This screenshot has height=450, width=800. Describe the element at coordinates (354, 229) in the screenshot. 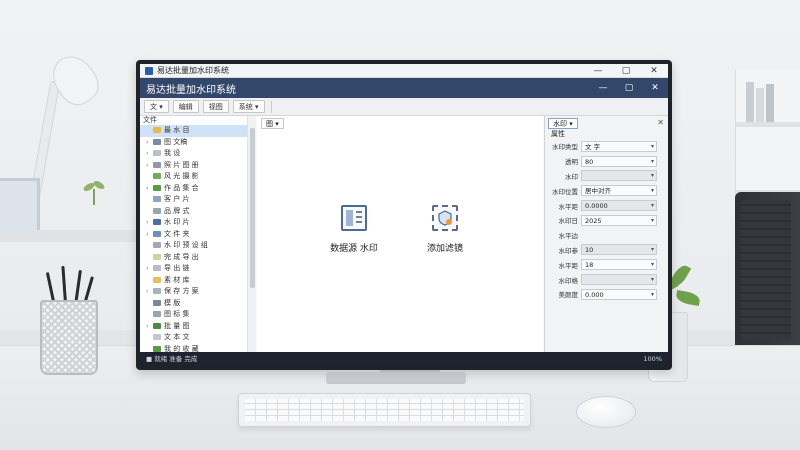

I see `data-source-watermark-tile: 数据源 水印` at that location.